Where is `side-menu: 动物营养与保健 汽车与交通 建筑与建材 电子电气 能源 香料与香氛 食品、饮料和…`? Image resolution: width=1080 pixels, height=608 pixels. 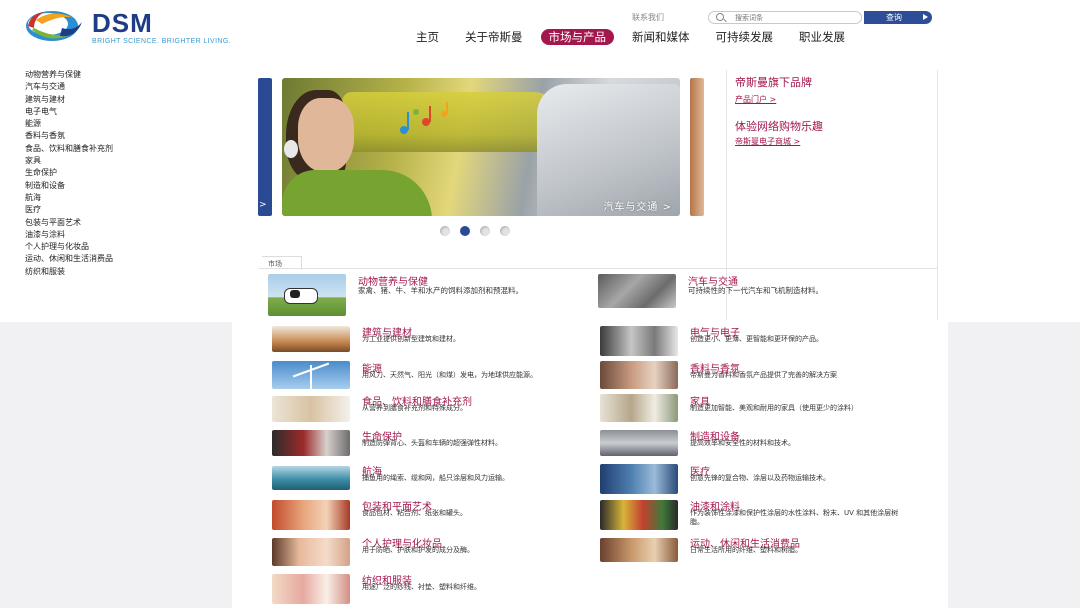
side-menu: 动物营养与保健 汽车与交通 建筑与建材 电子电气 能源 香料与香氛 食品、饮料和… is located at coordinates (69, 173).